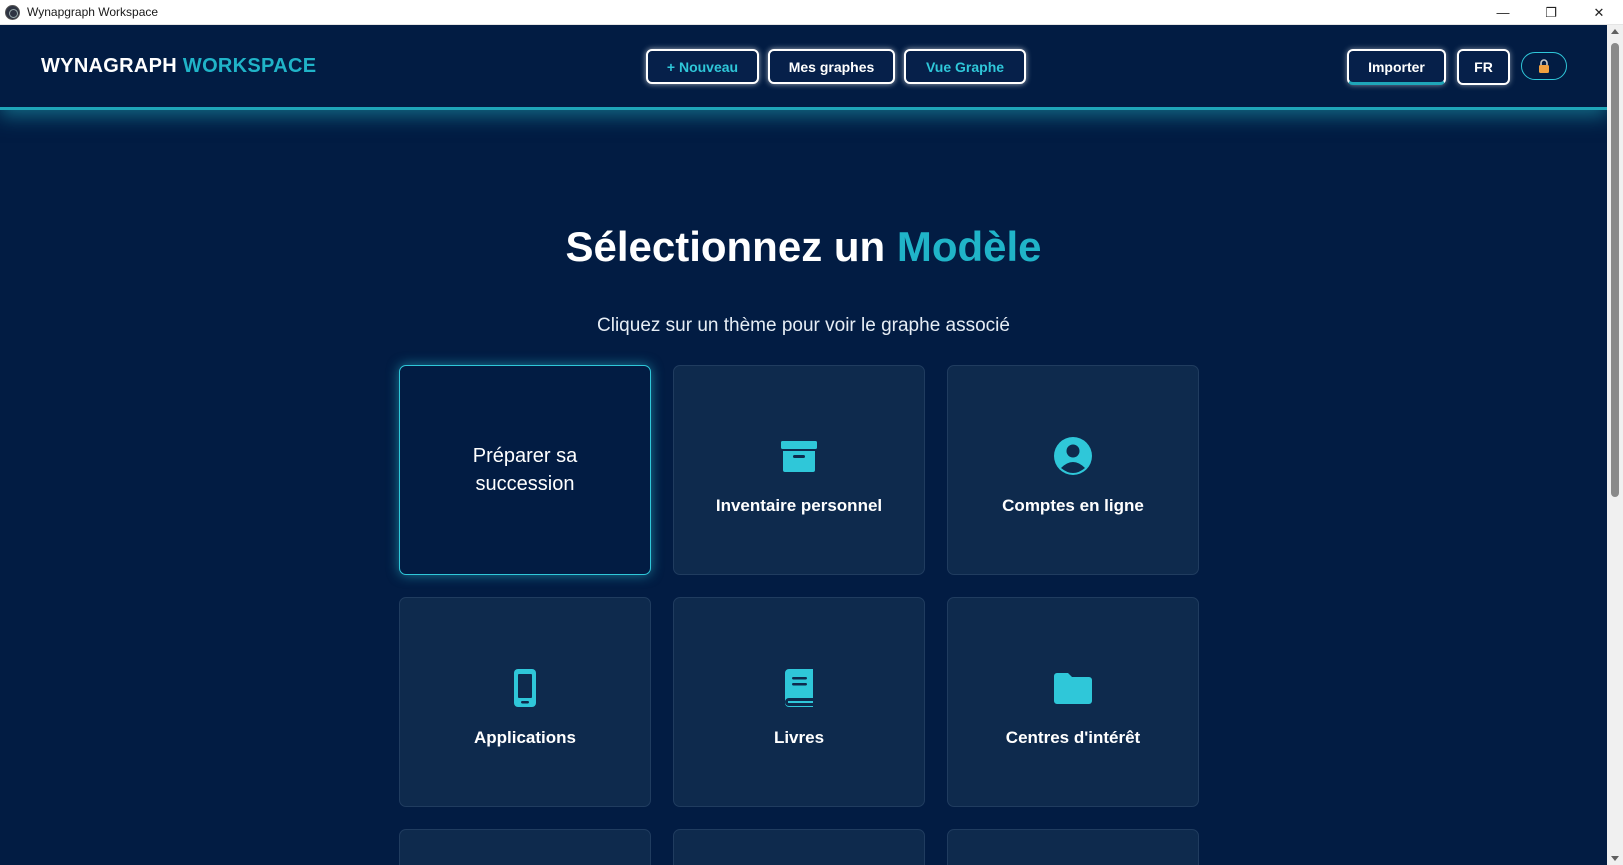 Image resolution: width=1623 pixels, height=865 pixels. I want to click on main-nav: + Nouveau Mes graphes Vue Graphe, so click(836, 66).